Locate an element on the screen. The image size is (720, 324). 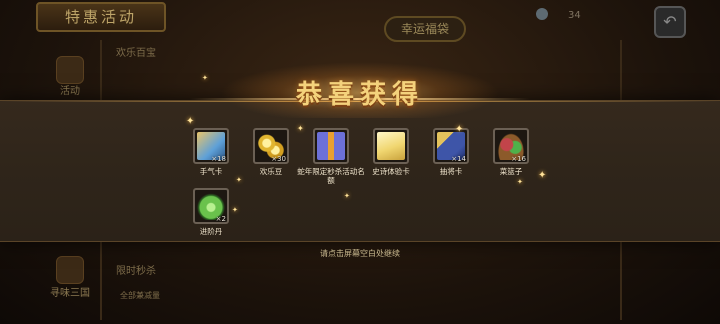
back-arrow-icon: ↶ is located at coordinates (670, 21).